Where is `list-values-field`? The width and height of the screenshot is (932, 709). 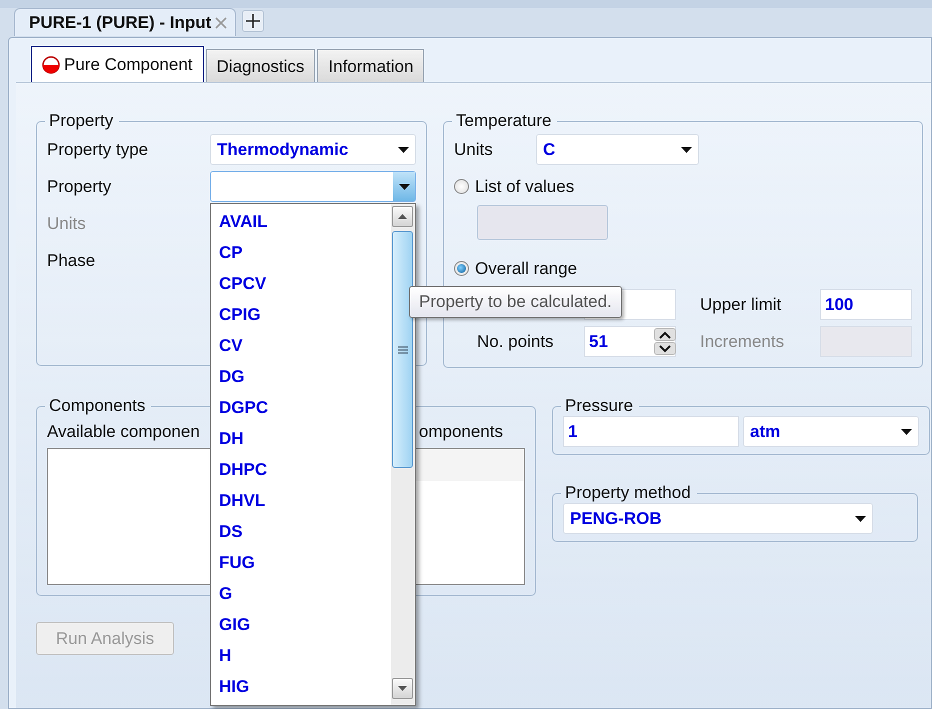 list-values-field is located at coordinates (542, 222).